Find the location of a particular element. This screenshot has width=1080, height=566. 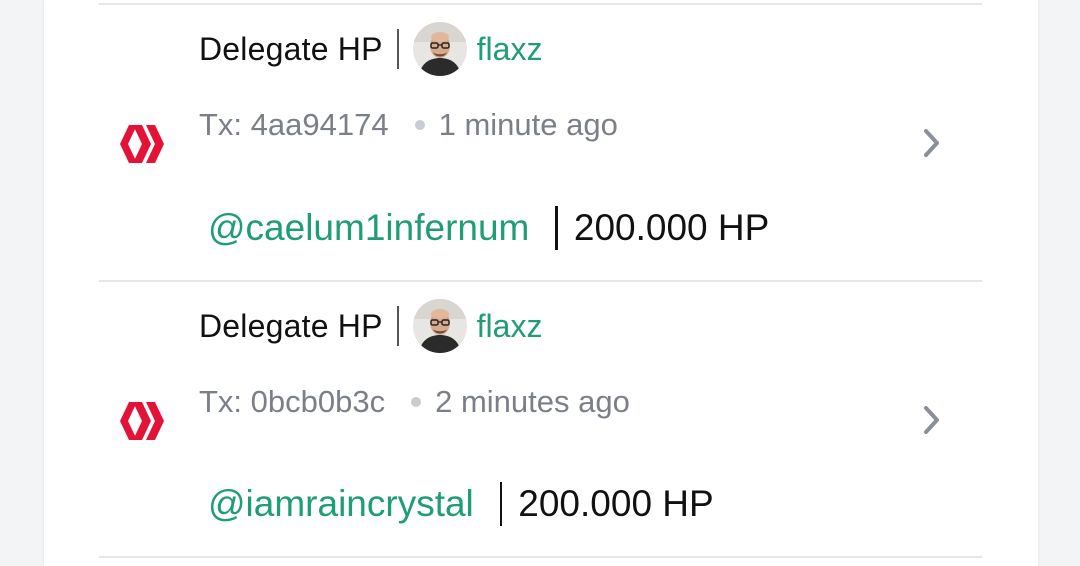

tx-meta: Tx: 0bcb0b3c 2 minutes ago is located at coordinates (414, 402).